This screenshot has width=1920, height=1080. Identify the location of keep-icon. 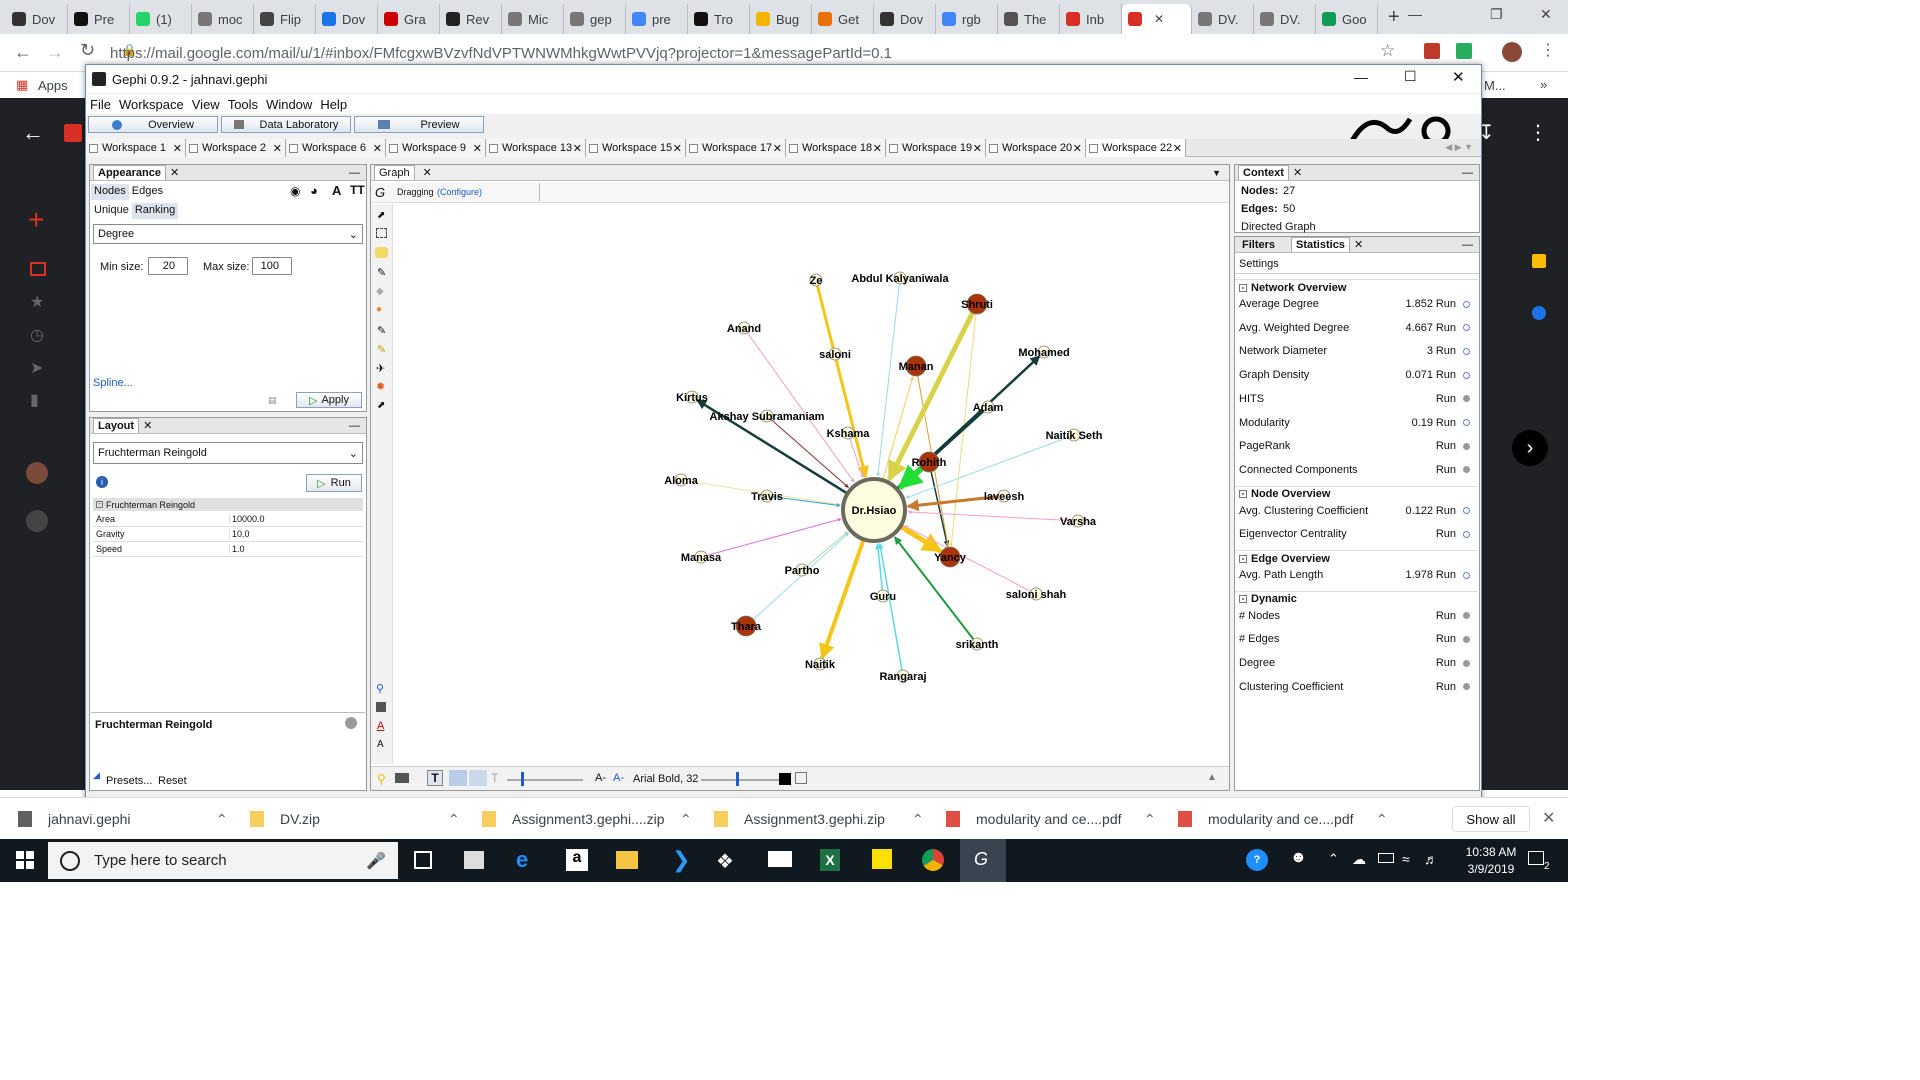
(1539, 261).